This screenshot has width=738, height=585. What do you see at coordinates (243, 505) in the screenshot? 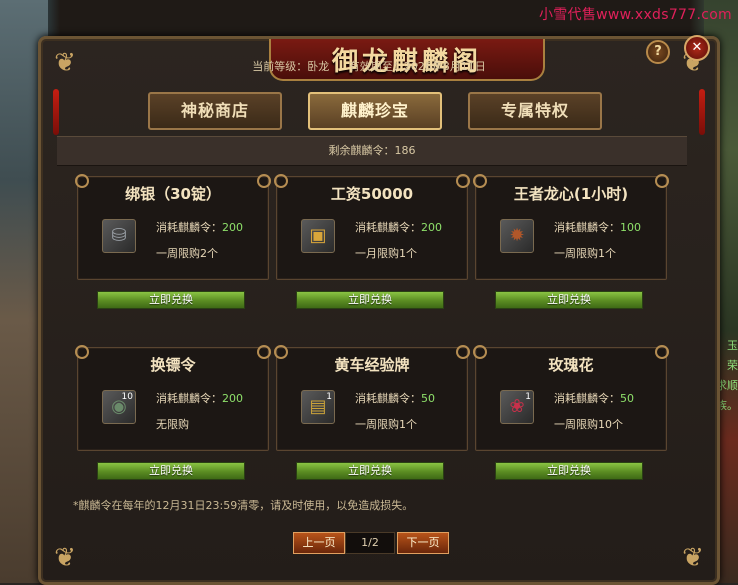
I see `reset-note: *麒麟令在每年的12月31日23:59清零，请及时使用，以免造成损失。` at bounding box center [243, 505].